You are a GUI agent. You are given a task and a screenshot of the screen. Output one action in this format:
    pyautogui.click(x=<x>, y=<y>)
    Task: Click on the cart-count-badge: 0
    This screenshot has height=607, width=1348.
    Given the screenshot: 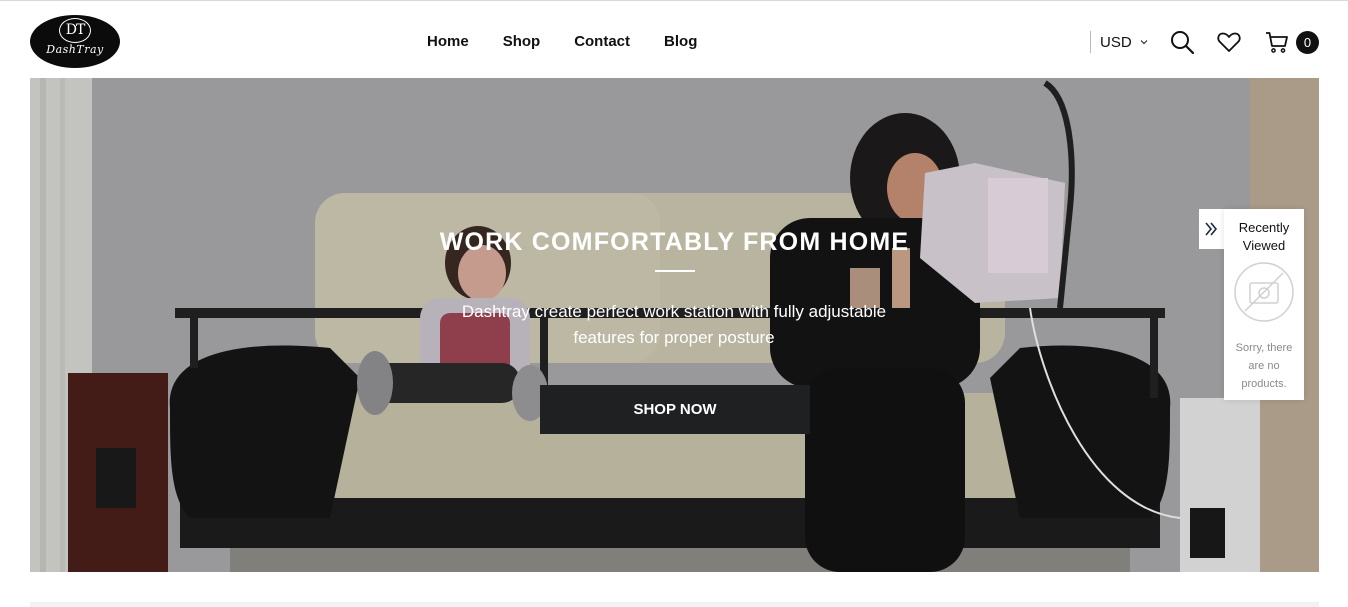 What is the action you would take?
    pyautogui.click(x=1307, y=42)
    